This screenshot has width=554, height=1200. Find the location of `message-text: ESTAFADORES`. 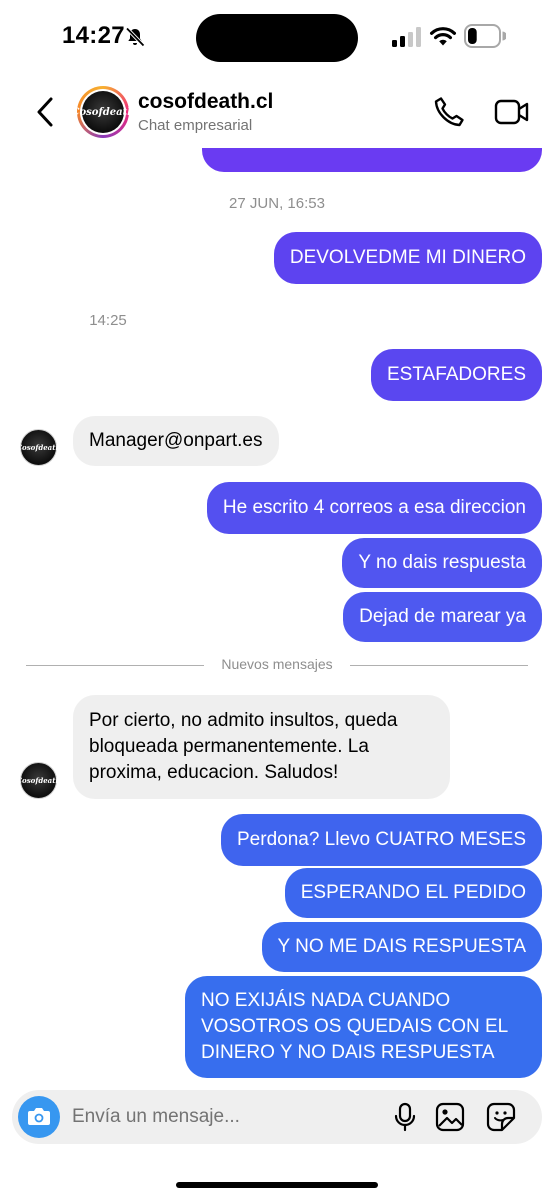

message-text: ESTAFADORES is located at coordinates (456, 374).